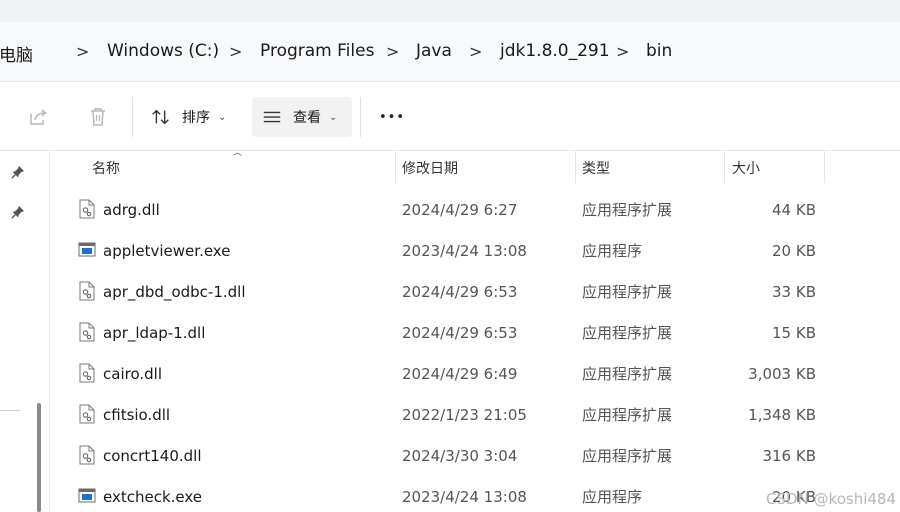 Image resolution: width=900 pixels, height=512 pixels. Describe the element at coordinates (152, 455) in the screenshot. I see `file-name: concrt140.dll` at that location.